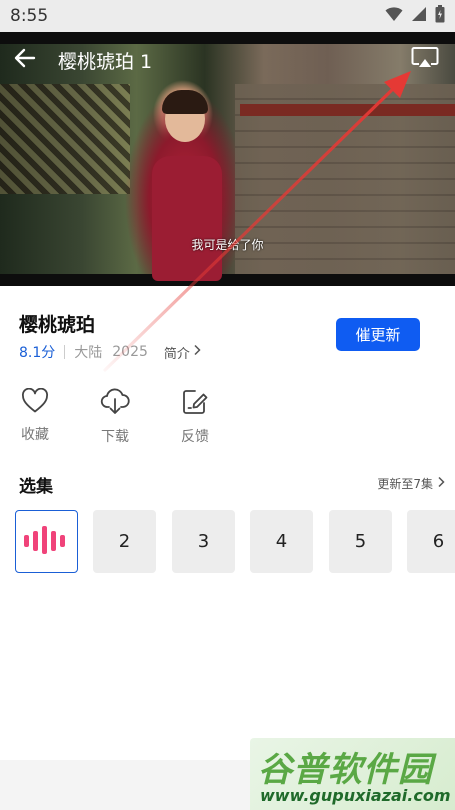 The image size is (455, 810). Describe the element at coordinates (35, 402) in the screenshot. I see `heart-icon` at that location.